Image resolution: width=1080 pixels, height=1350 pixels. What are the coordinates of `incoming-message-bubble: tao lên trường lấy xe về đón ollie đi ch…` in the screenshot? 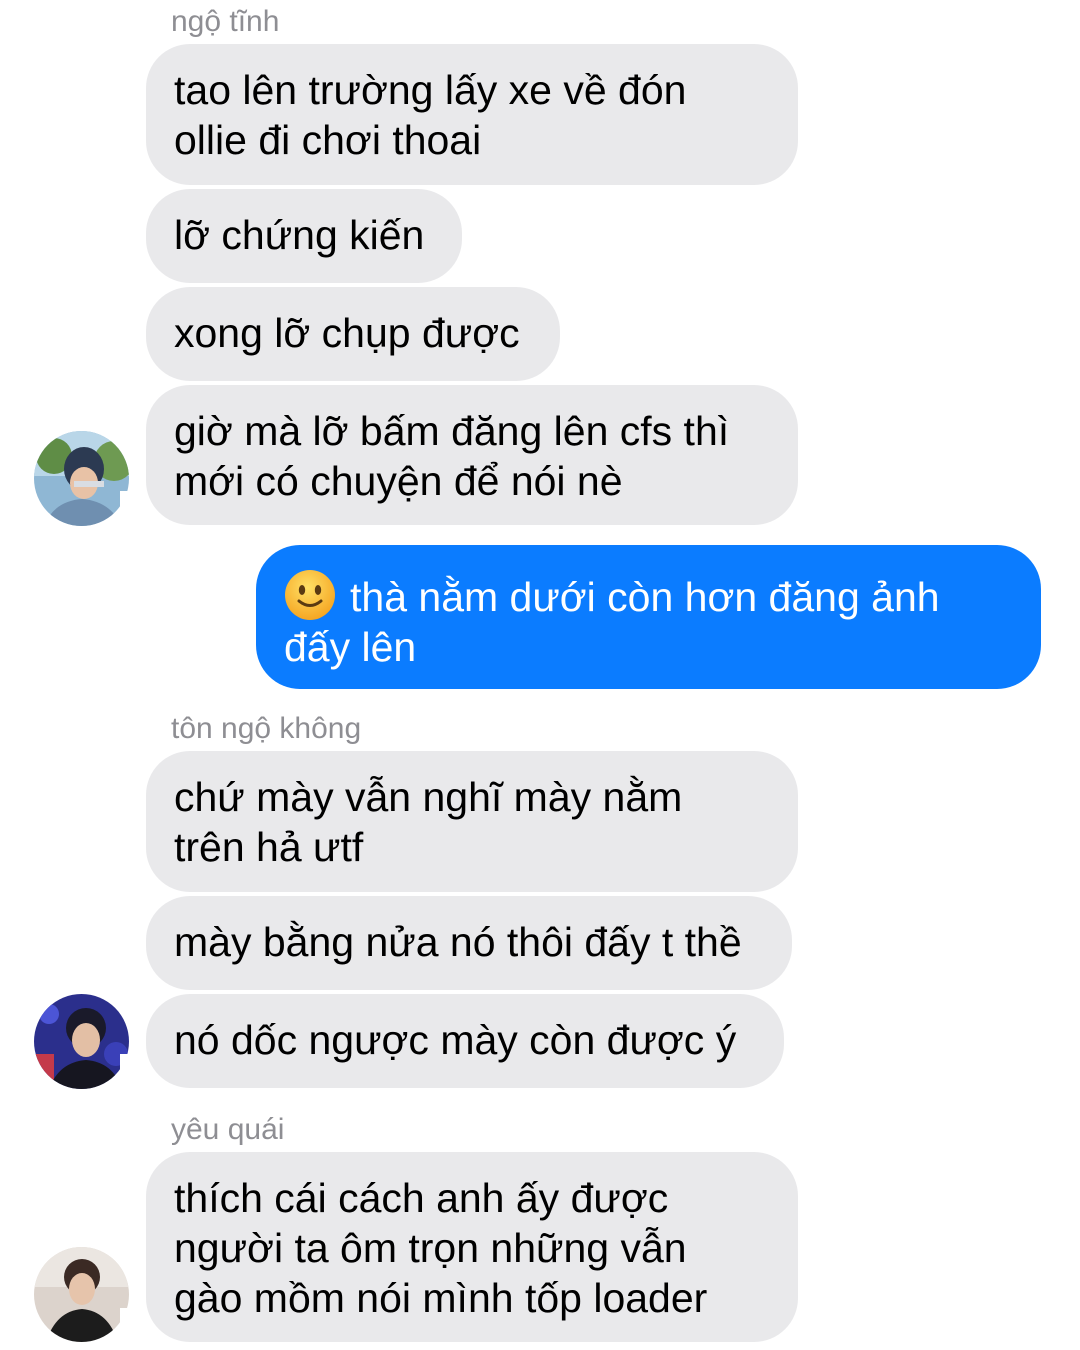 It's located at (472, 114).